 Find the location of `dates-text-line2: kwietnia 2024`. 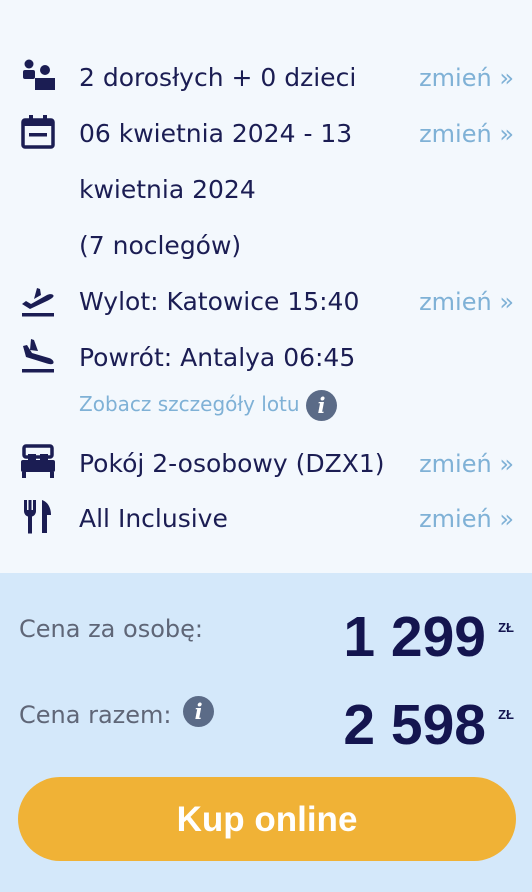

dates-text-line2: kwietnia 2024 is located at coordinates (167, 189).